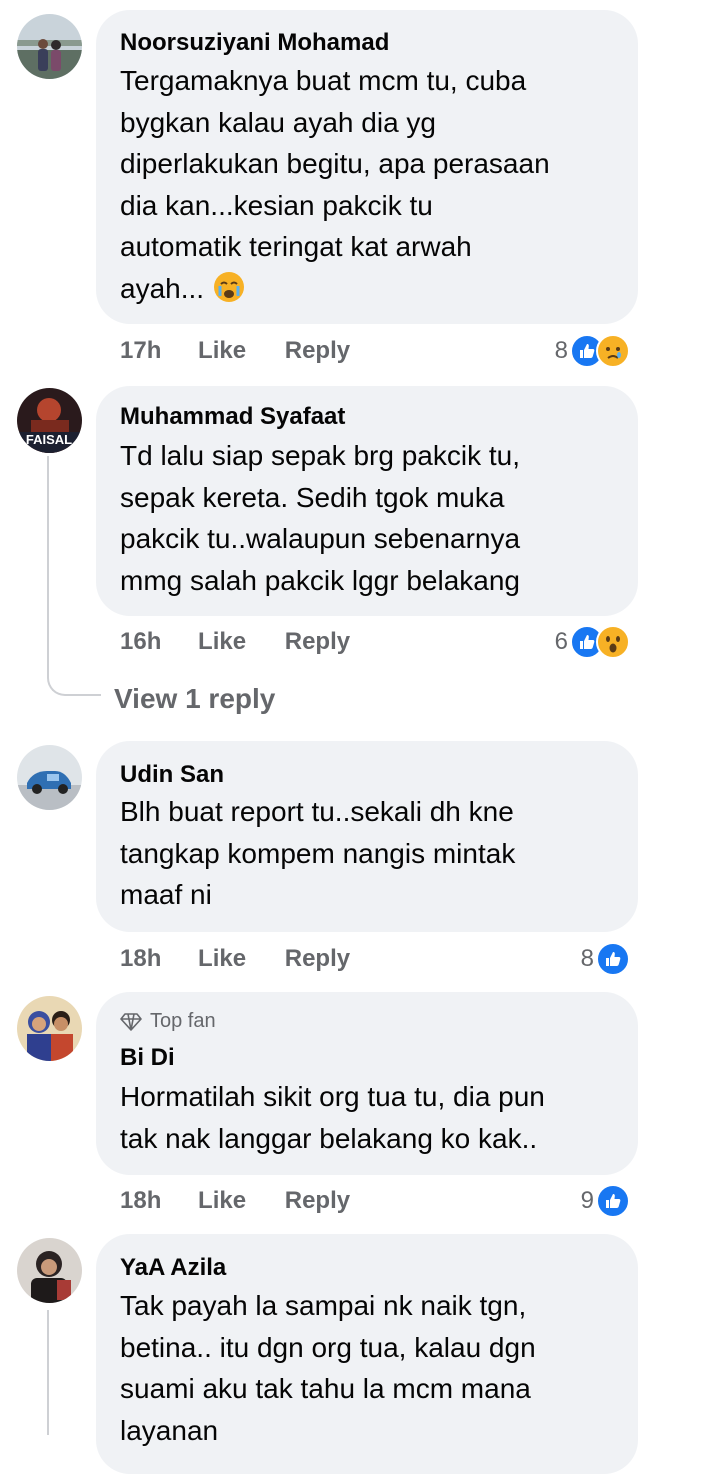  I want to click on comment-author: Bi Di, so click(147, 1058).